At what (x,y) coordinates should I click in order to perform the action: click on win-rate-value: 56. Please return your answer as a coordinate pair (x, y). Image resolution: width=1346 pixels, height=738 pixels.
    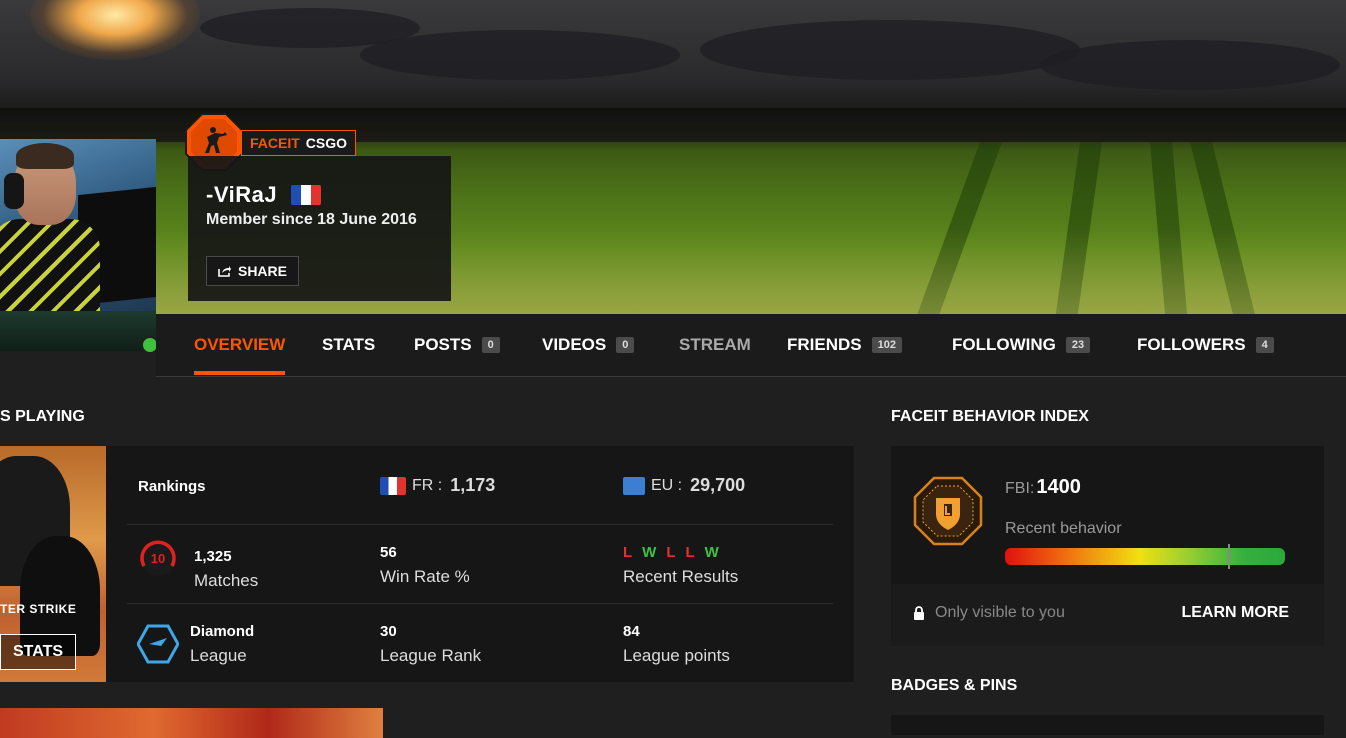
    Looking at the image, I should click on (388, 552).